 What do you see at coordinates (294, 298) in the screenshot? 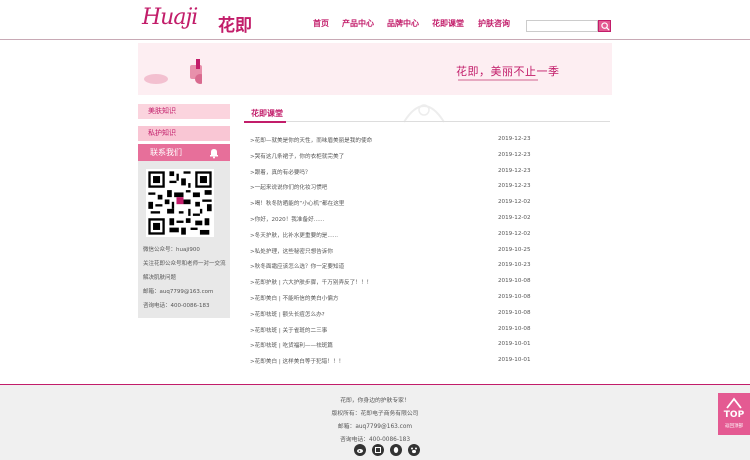
I see `article-title: >花即美白 | 不能听信的美白小偏方` at bounding box center [294, 298].